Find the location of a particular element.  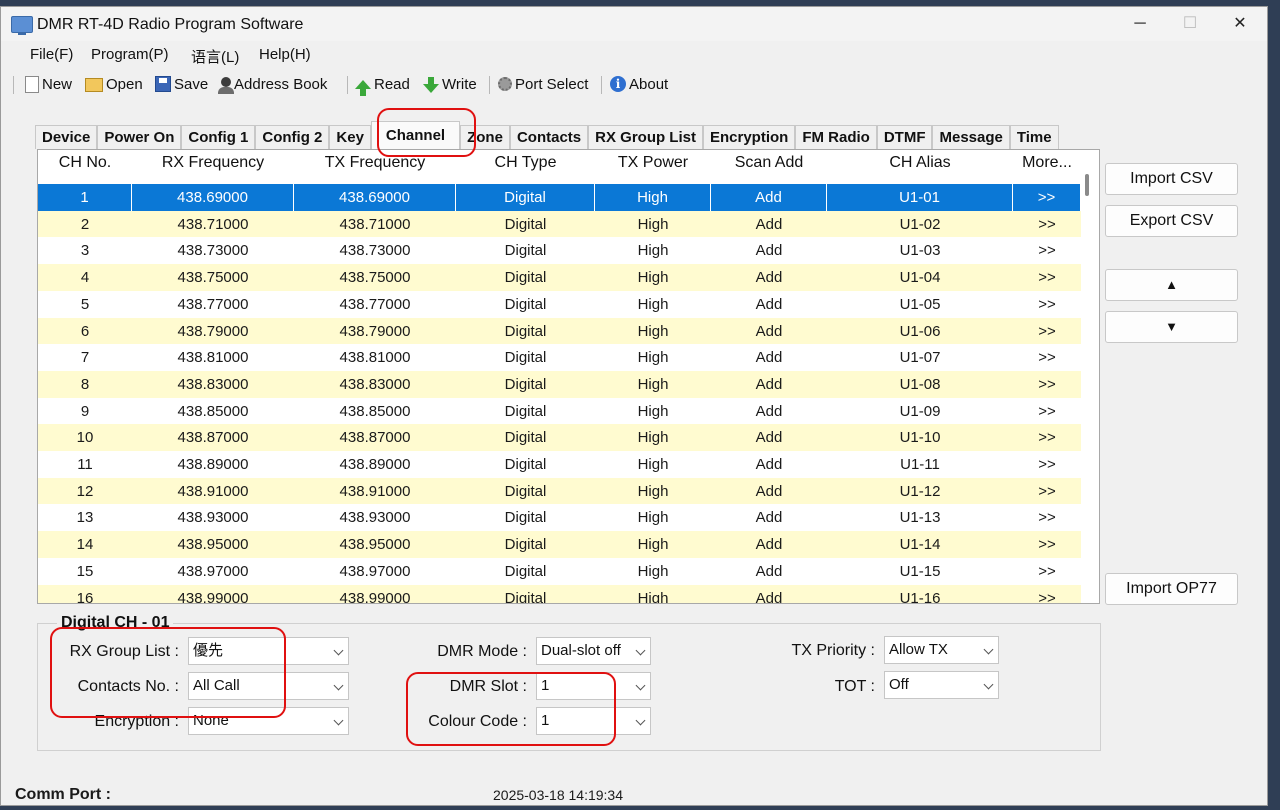

move-up-button: ▲ is located at coordinates (1171, 285).